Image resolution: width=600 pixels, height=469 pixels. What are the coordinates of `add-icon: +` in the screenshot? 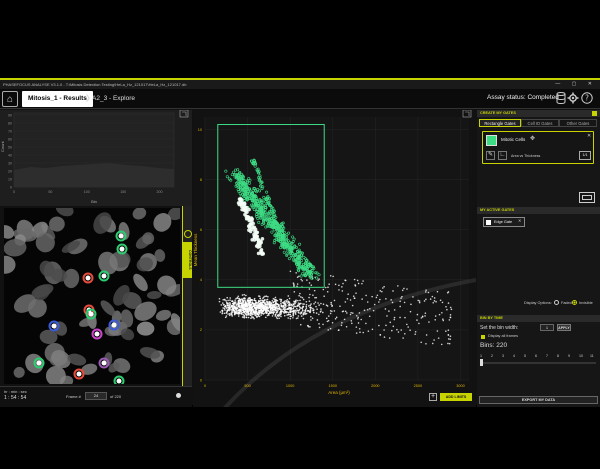 It's located at (433, 397).